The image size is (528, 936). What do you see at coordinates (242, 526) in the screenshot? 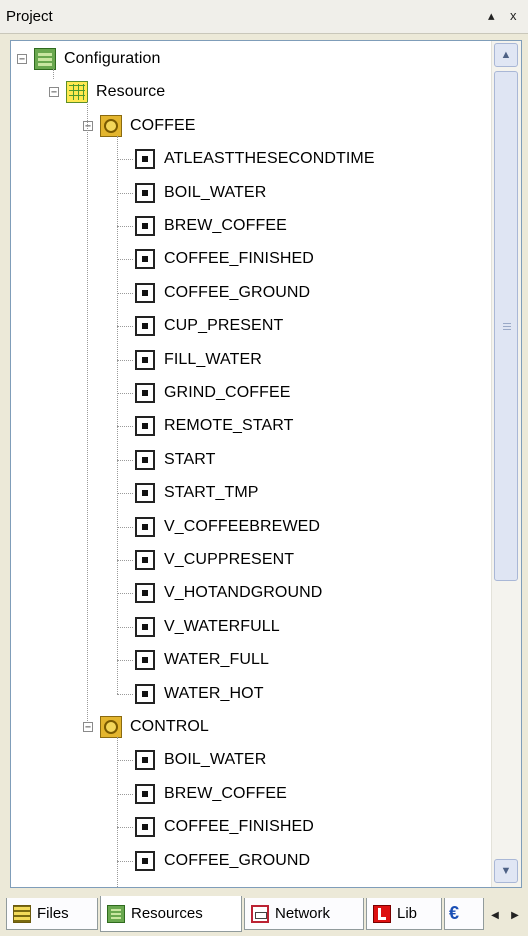
I see `tree-item-label: V_COFFEEBREWED` at bounding box center [242, 526].